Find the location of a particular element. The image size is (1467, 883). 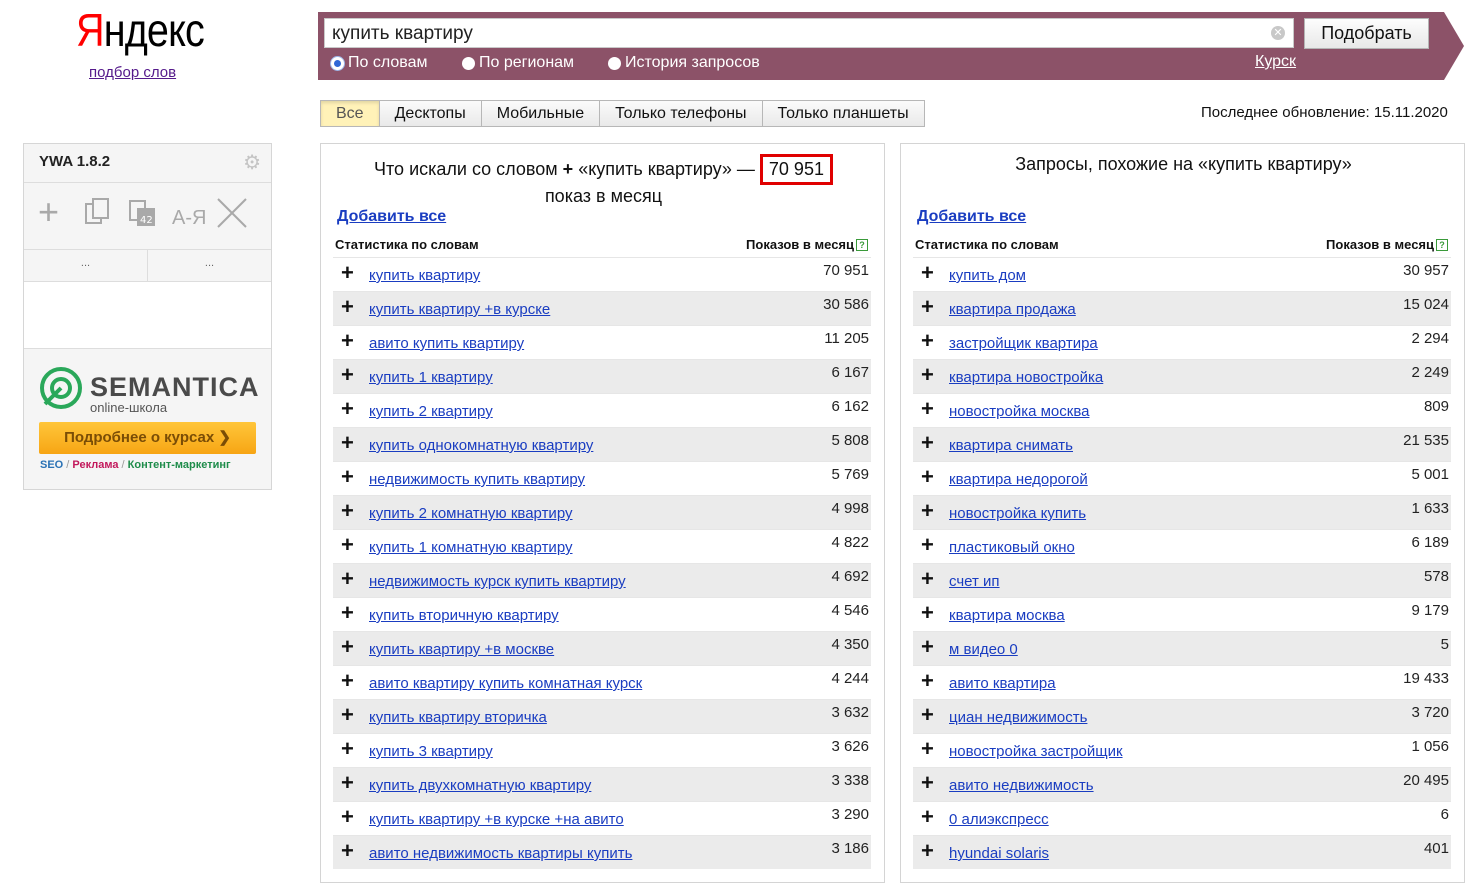

gear-icon: ⚙ is located at coordinates (252, 163).